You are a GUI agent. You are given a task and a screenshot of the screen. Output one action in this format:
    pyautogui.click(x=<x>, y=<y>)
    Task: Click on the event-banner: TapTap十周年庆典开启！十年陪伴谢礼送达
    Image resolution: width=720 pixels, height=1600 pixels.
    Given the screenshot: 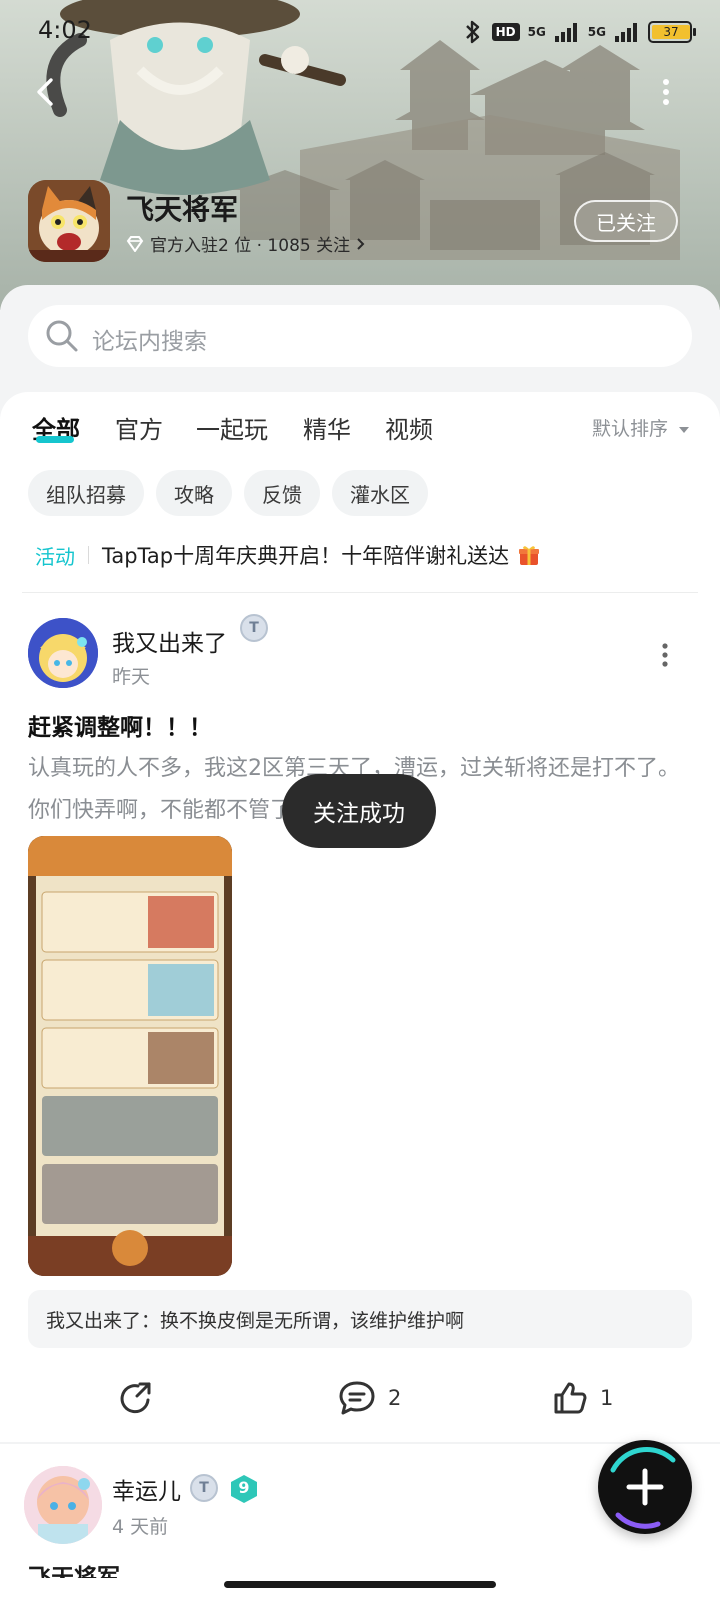 What is the action you would take?
    pyautogui.click(x=321, y=555)
    